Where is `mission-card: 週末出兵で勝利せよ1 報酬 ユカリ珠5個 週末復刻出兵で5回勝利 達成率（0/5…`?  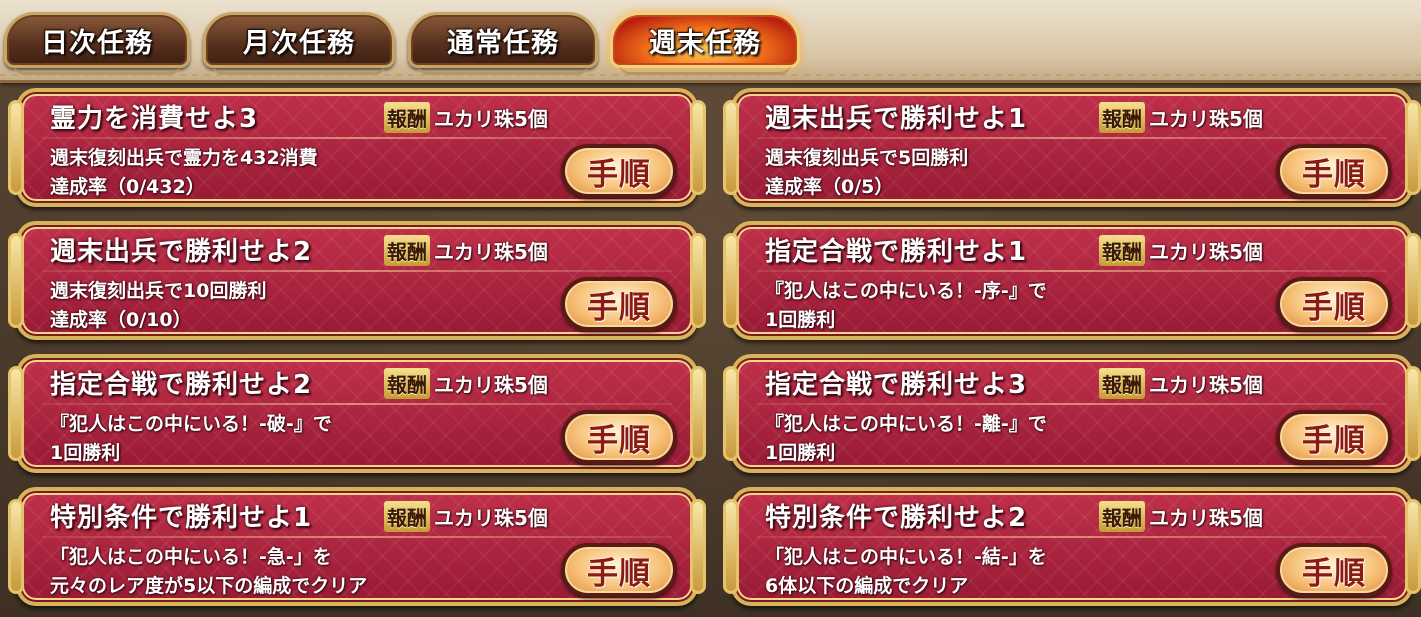 mission-card: 週末出兵で勝利せよ1 報酬 ユカリ珠5個 週末復刻出兵で5回勝利 達成率（0/5… is located at coordinates (1072, 147).